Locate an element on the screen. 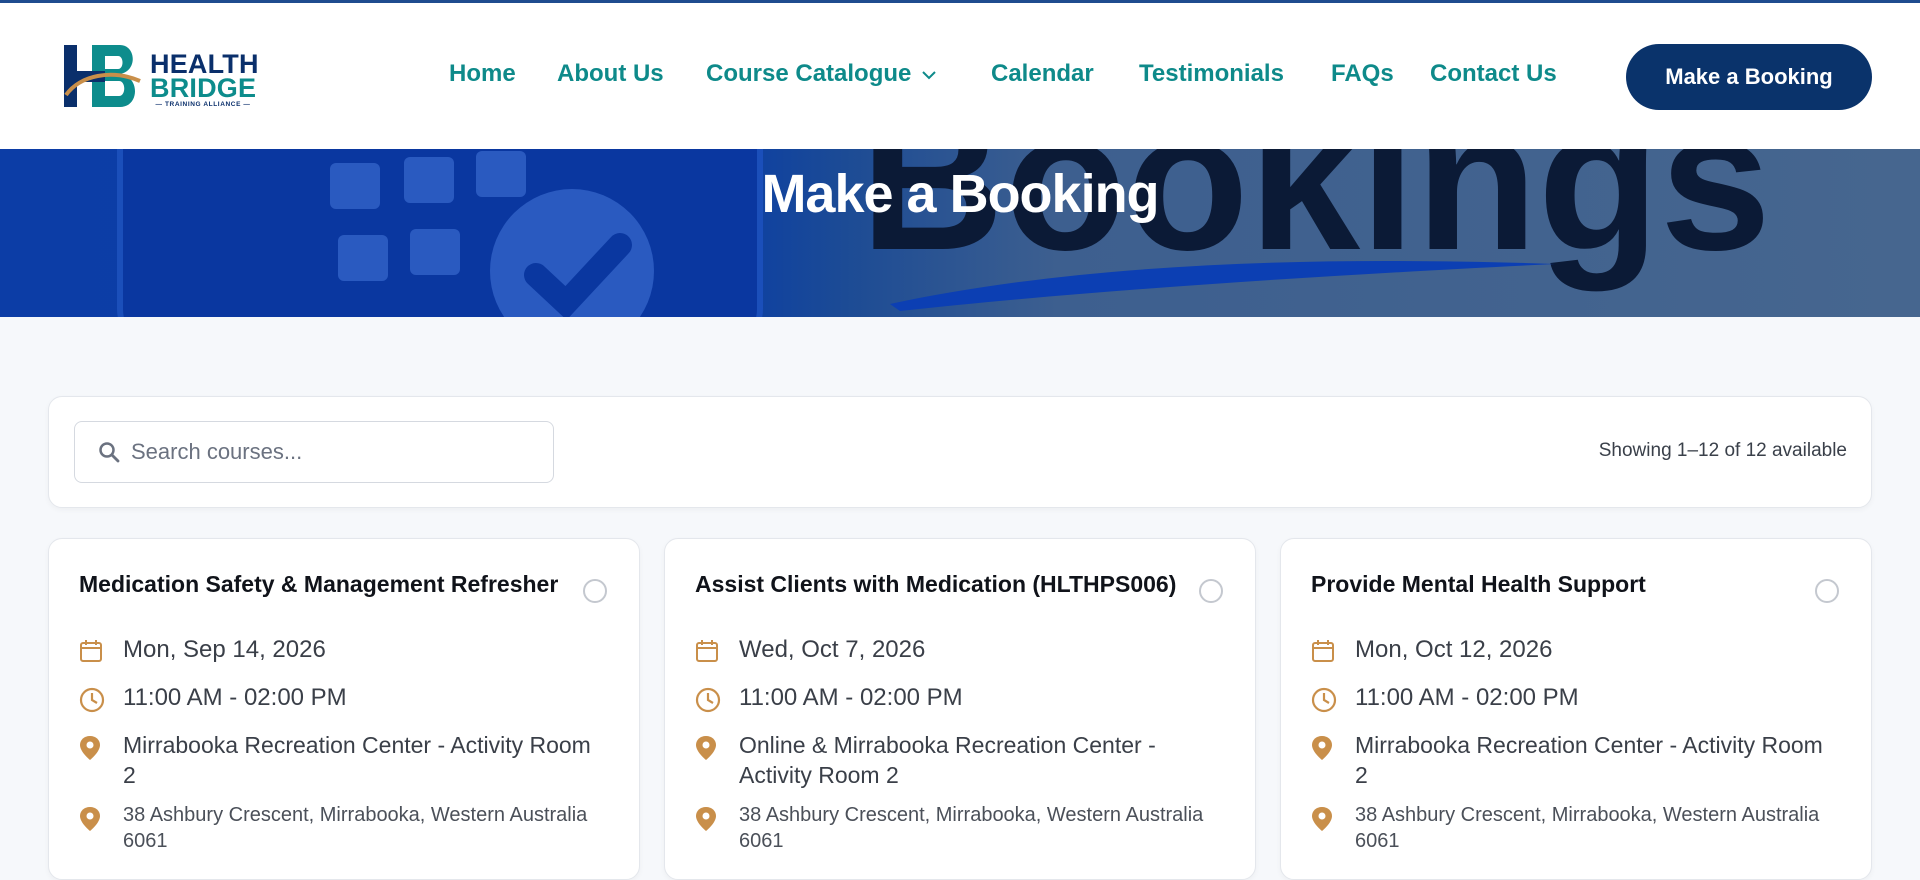 Image resolution: width=1920 pixels, height=880 pixels. search-box is located at coordinates (314, 452).